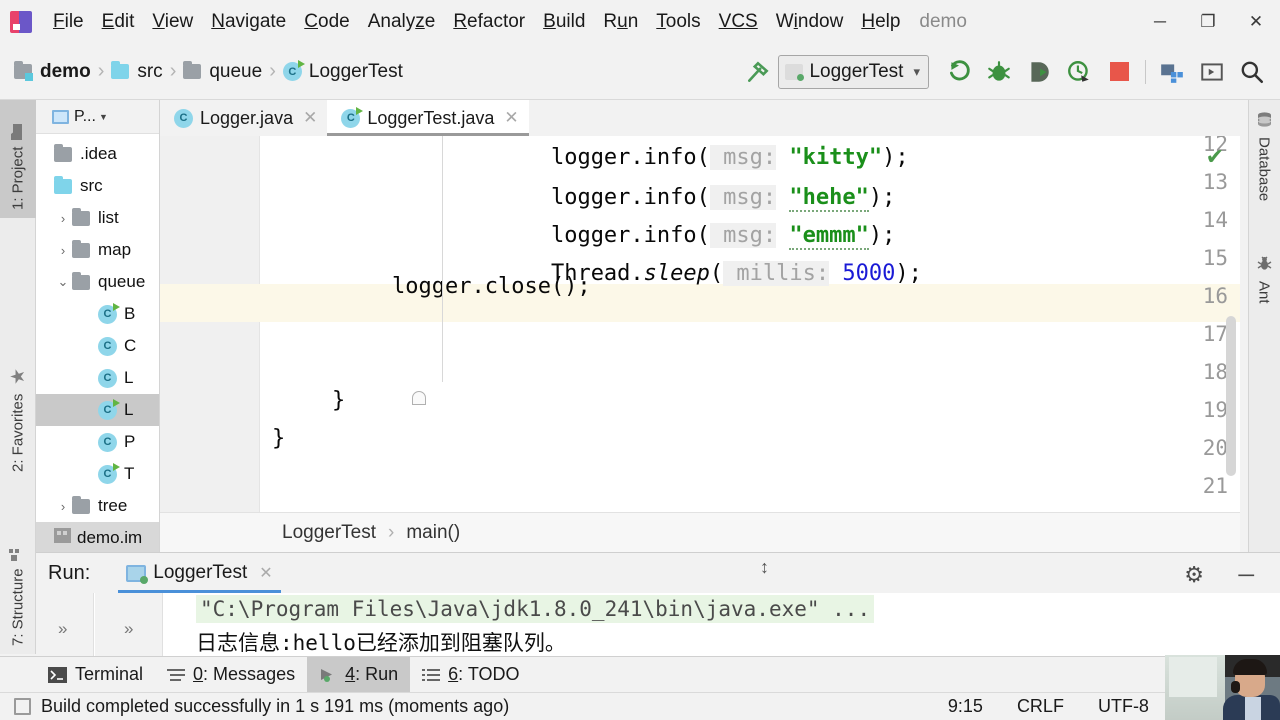  What do you see at coordinates (23, 71) in the screenshot?
I see `folder-project-icon` at bounding box center [23, 71].